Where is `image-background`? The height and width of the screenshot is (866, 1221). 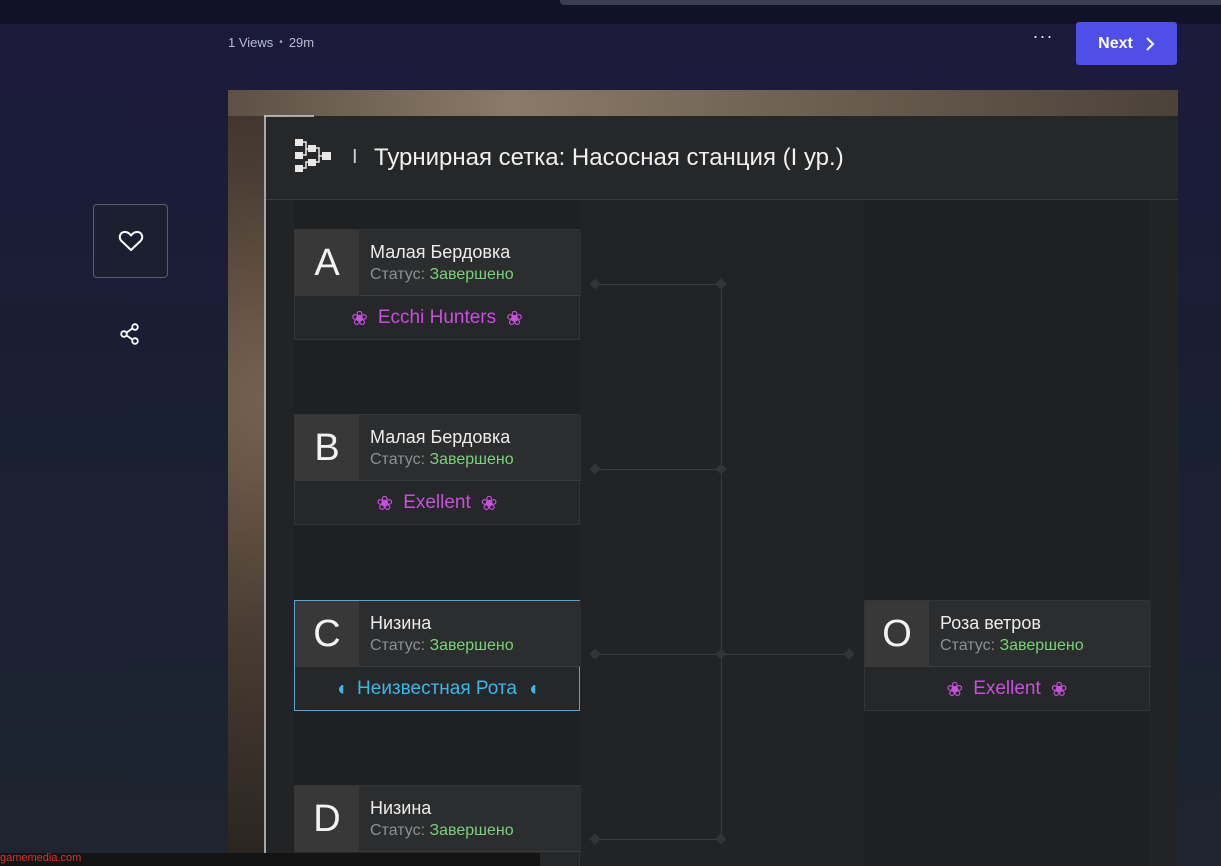 image-background is located at coordinates (703, 103).